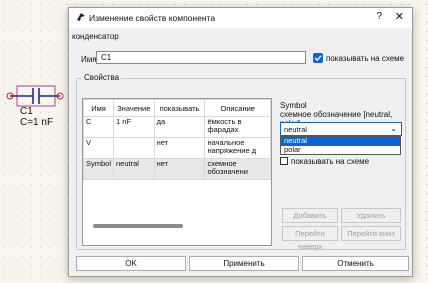  I want to click on symbol-dropdown-list: neutral polar, so click(340, 145).